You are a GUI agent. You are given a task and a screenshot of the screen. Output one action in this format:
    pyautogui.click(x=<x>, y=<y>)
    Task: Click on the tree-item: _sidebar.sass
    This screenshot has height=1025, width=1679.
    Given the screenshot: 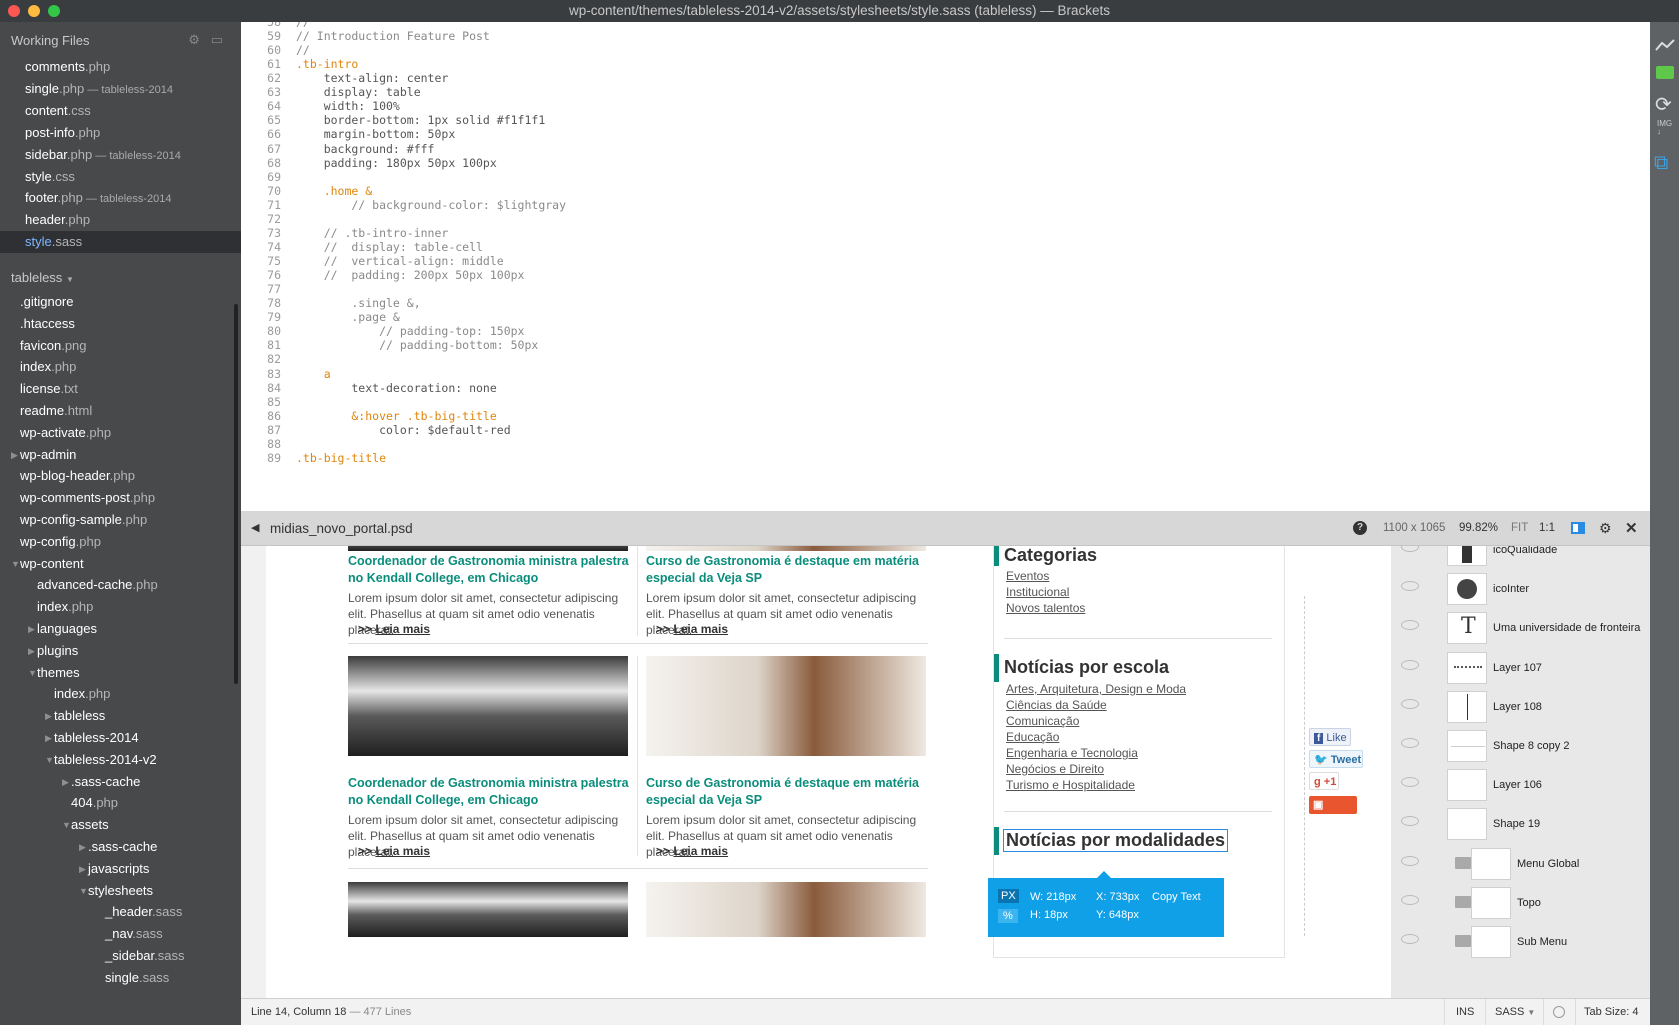 What is the action you would take?
    pyautogui.click(x=145, y=956)
    